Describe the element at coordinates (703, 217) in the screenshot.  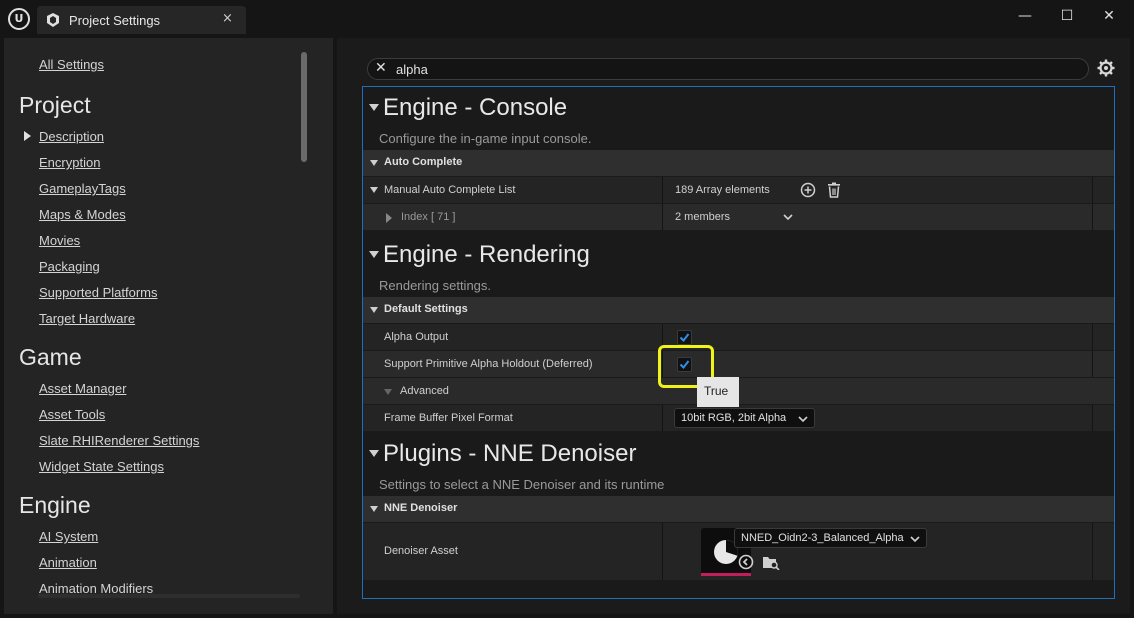
I see `index-members: 2 members` at that location.